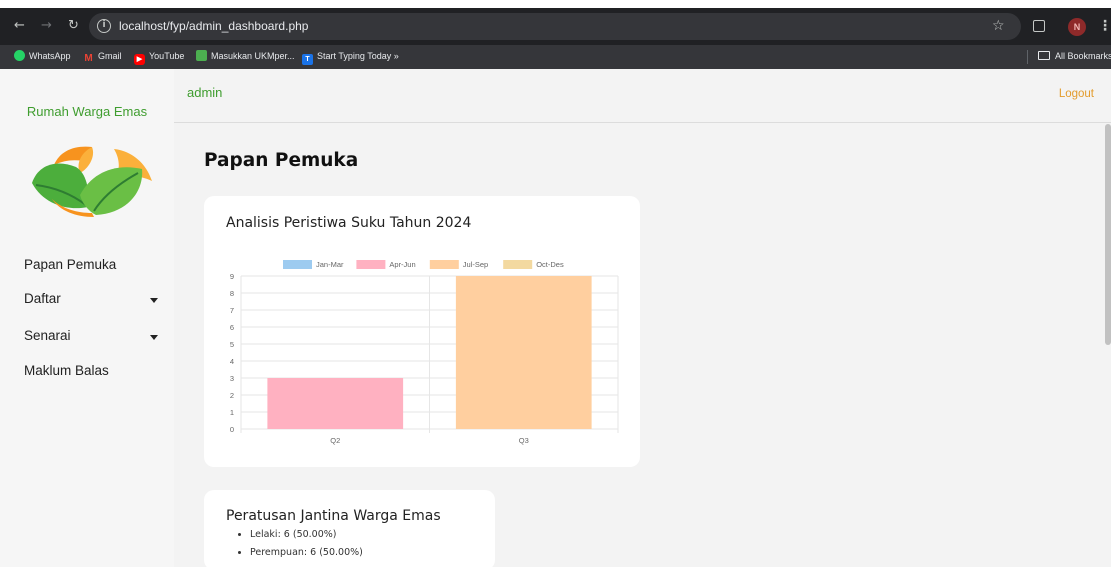 The height and width of the screenshot is (567, 1111). I want to click on bookmark-label: Gmail, so click(110, 56).